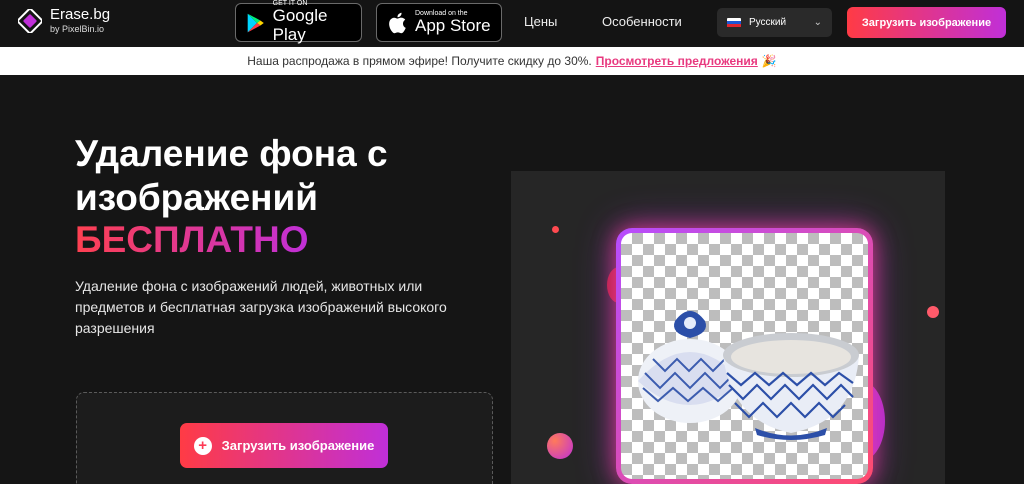 The height and width of the screenshot is (484, 1024). What do you see at coordinates (255, 22) in the screenshot?
I see `google-play-icon` at bounding box center [255, 22].